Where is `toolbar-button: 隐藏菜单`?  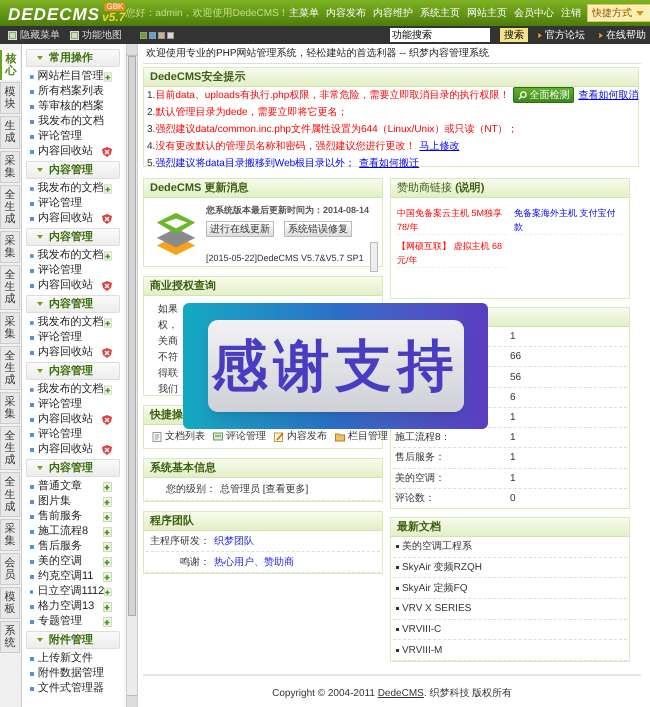 toolbar-button: 隐藏菜单 is located at coordinates (34, 35).